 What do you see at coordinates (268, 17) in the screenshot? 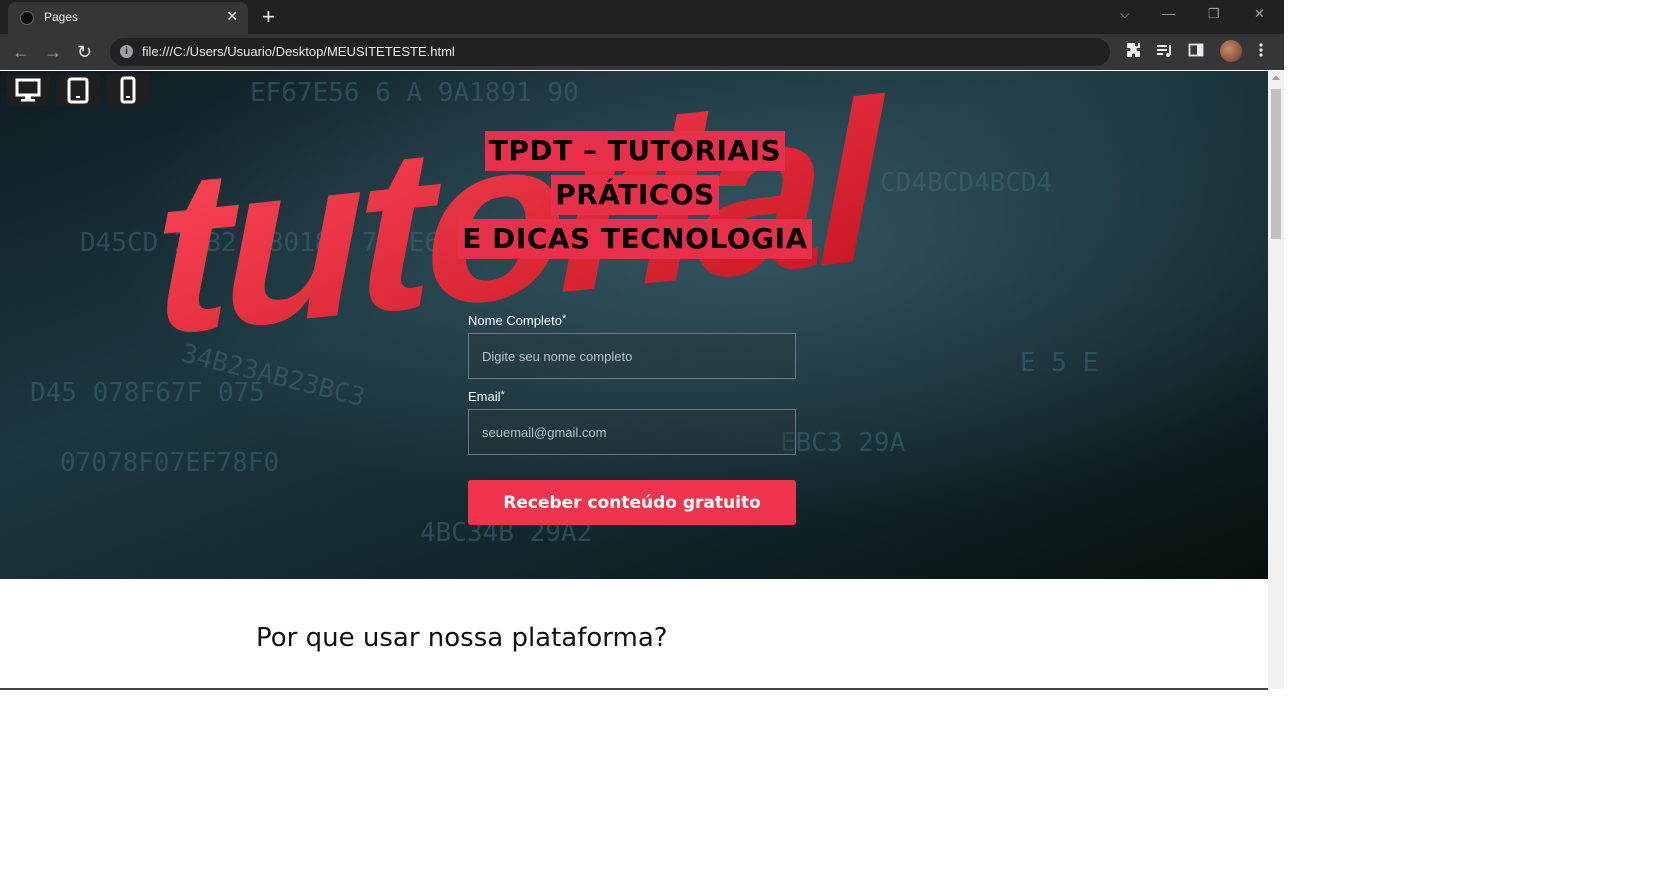
I see `new-tab-button: +` at bounding box center [268, 17].